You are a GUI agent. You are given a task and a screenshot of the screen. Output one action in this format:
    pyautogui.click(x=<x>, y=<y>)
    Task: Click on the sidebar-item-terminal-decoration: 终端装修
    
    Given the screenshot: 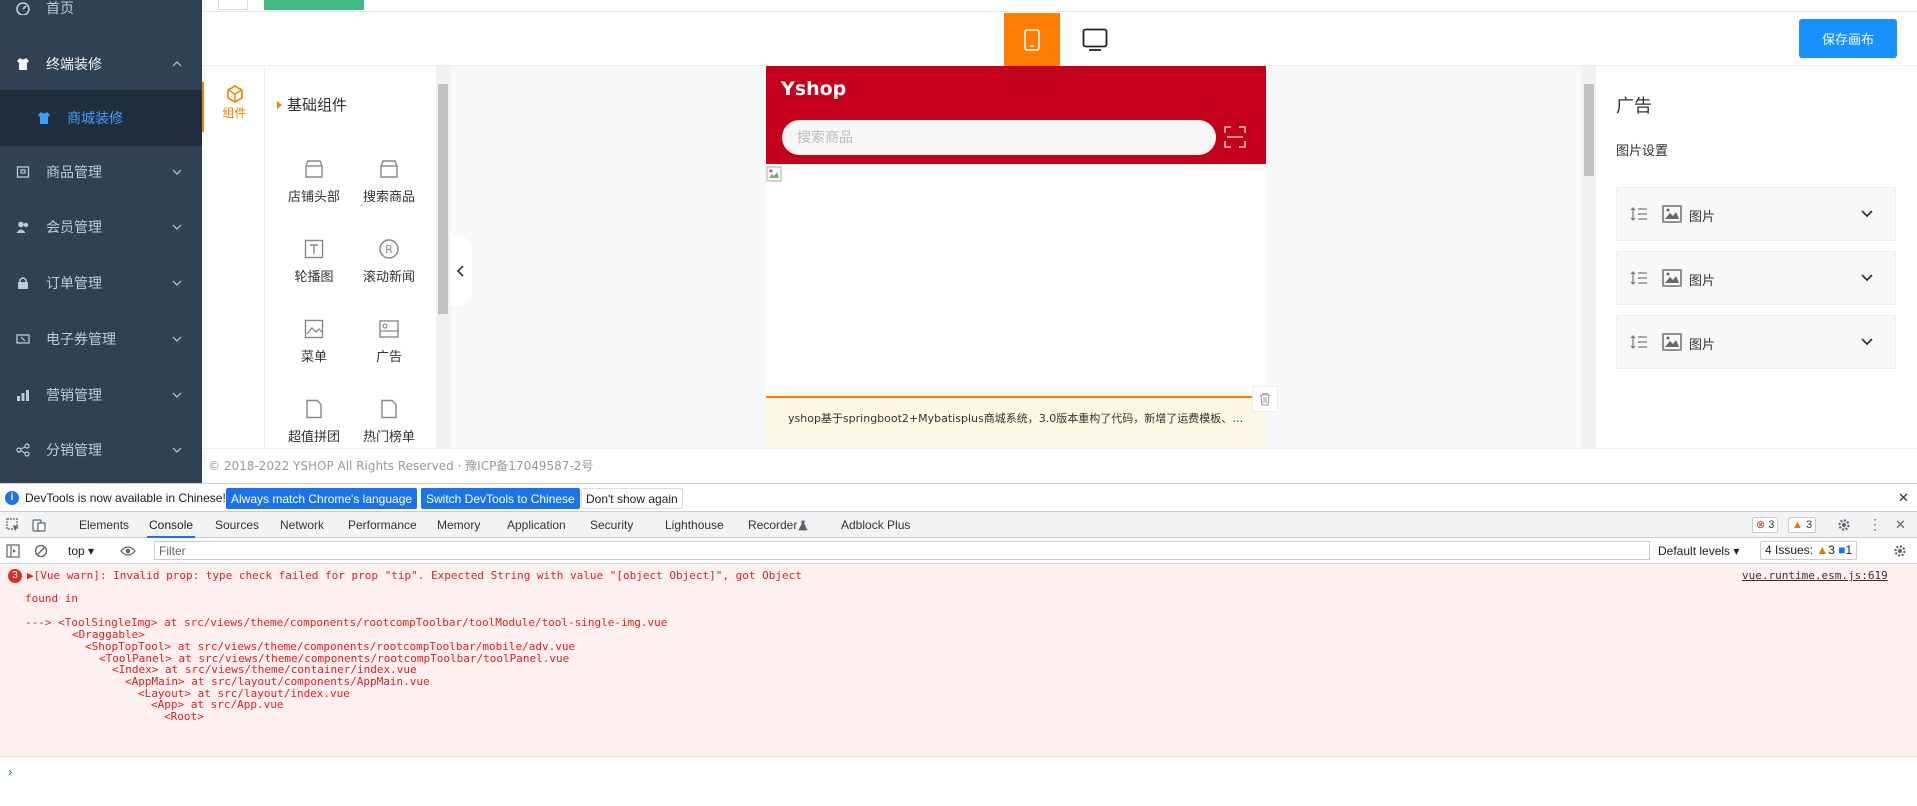 What is the action you would take?
    pyautogui.click(x=101, y=64)
    